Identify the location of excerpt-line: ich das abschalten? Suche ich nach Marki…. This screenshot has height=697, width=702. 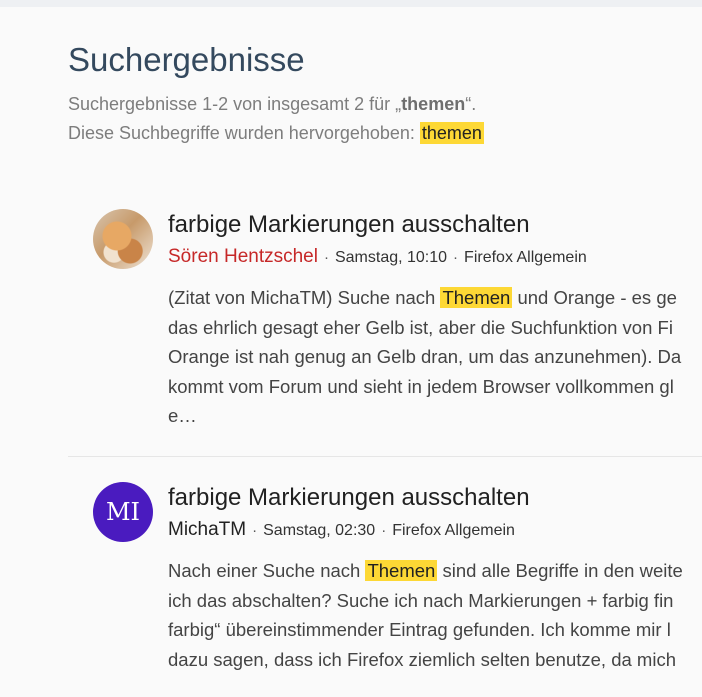
(421, 600).